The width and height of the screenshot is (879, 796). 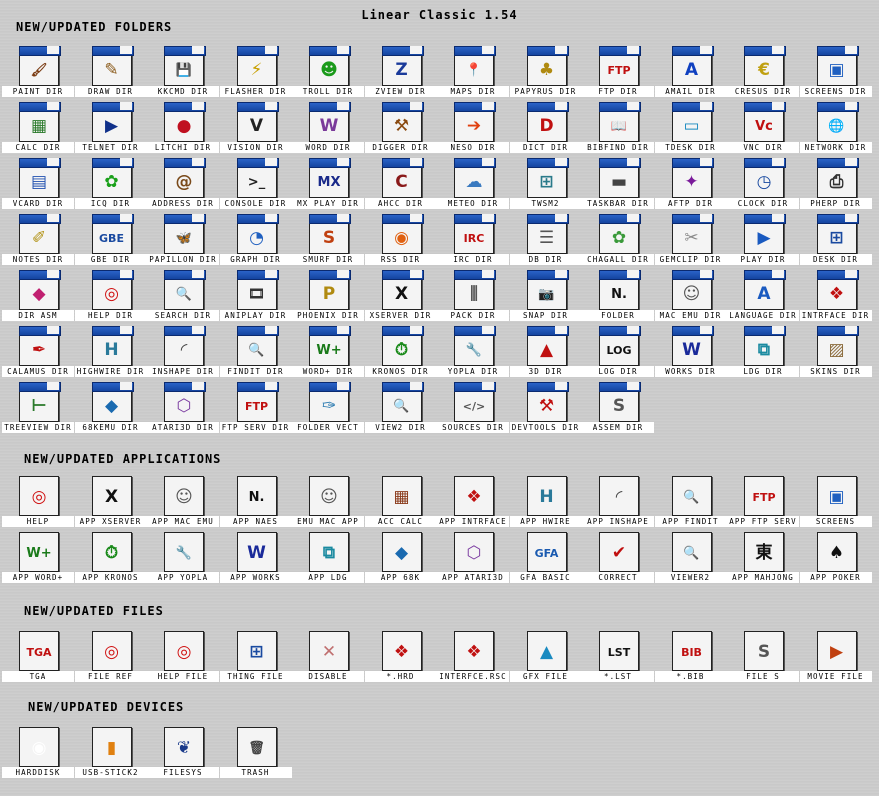 I want to click on butterfly-icon: 🦋, so click(x=185, y=234).